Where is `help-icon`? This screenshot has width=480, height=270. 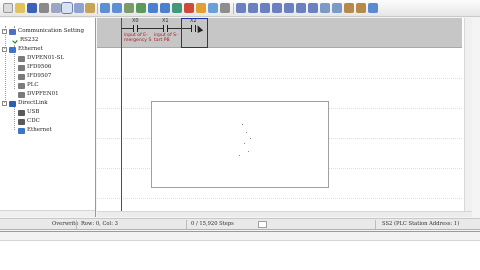
help-icon is located at coordinates (373, 8).